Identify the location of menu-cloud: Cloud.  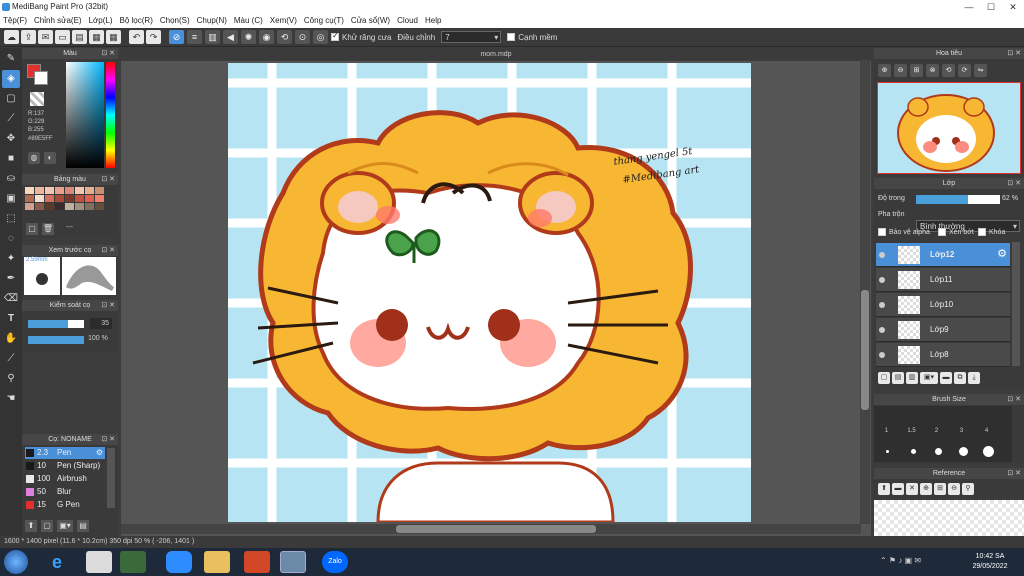
(407, 21).